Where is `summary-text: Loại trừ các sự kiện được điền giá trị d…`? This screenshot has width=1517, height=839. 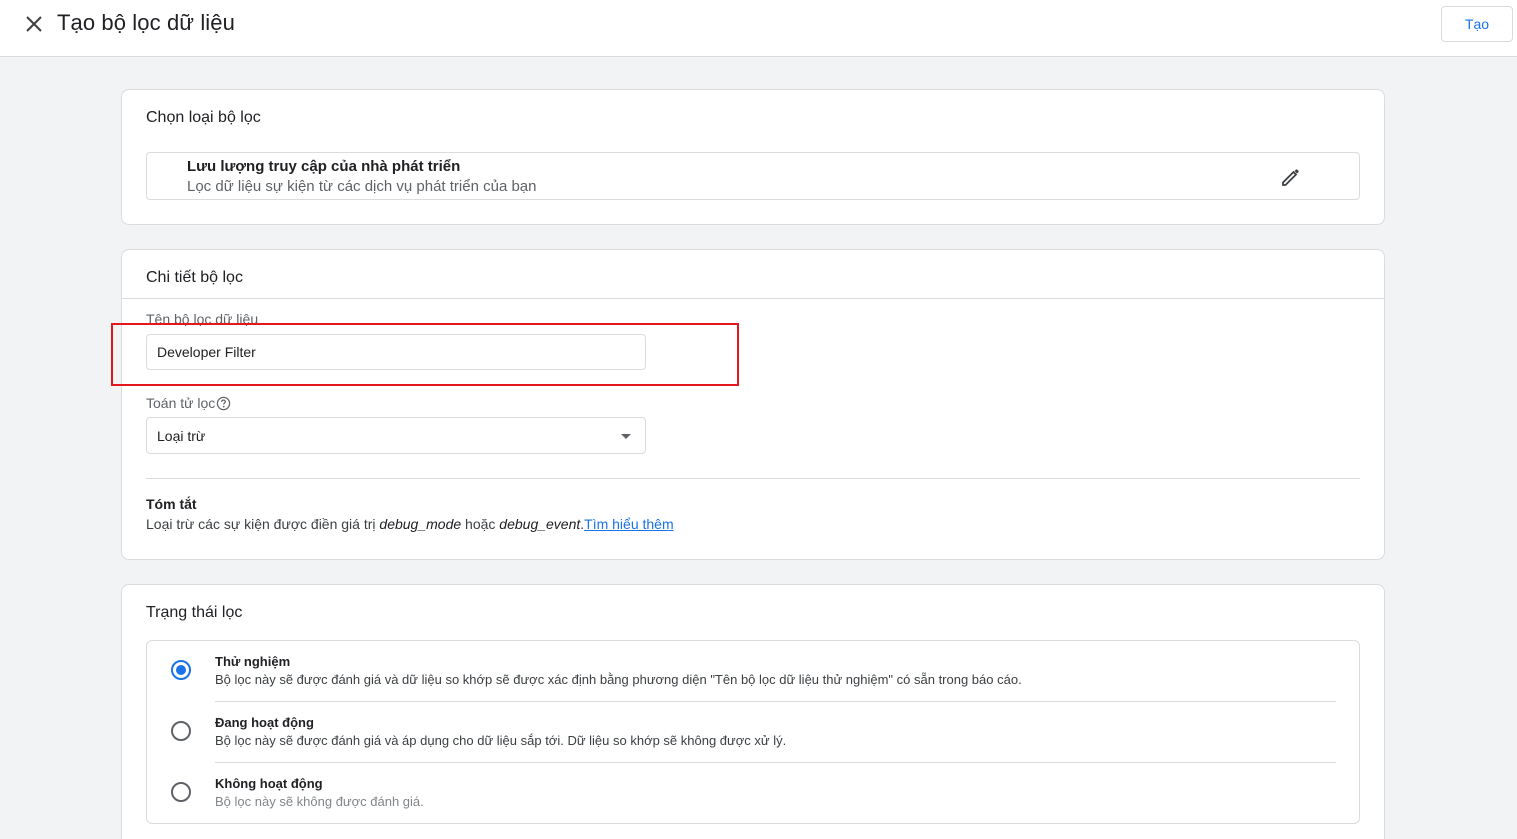 summary-text: Loại trừ các sự kiện được điền giá trị d… is located at coordinates (410, 524).